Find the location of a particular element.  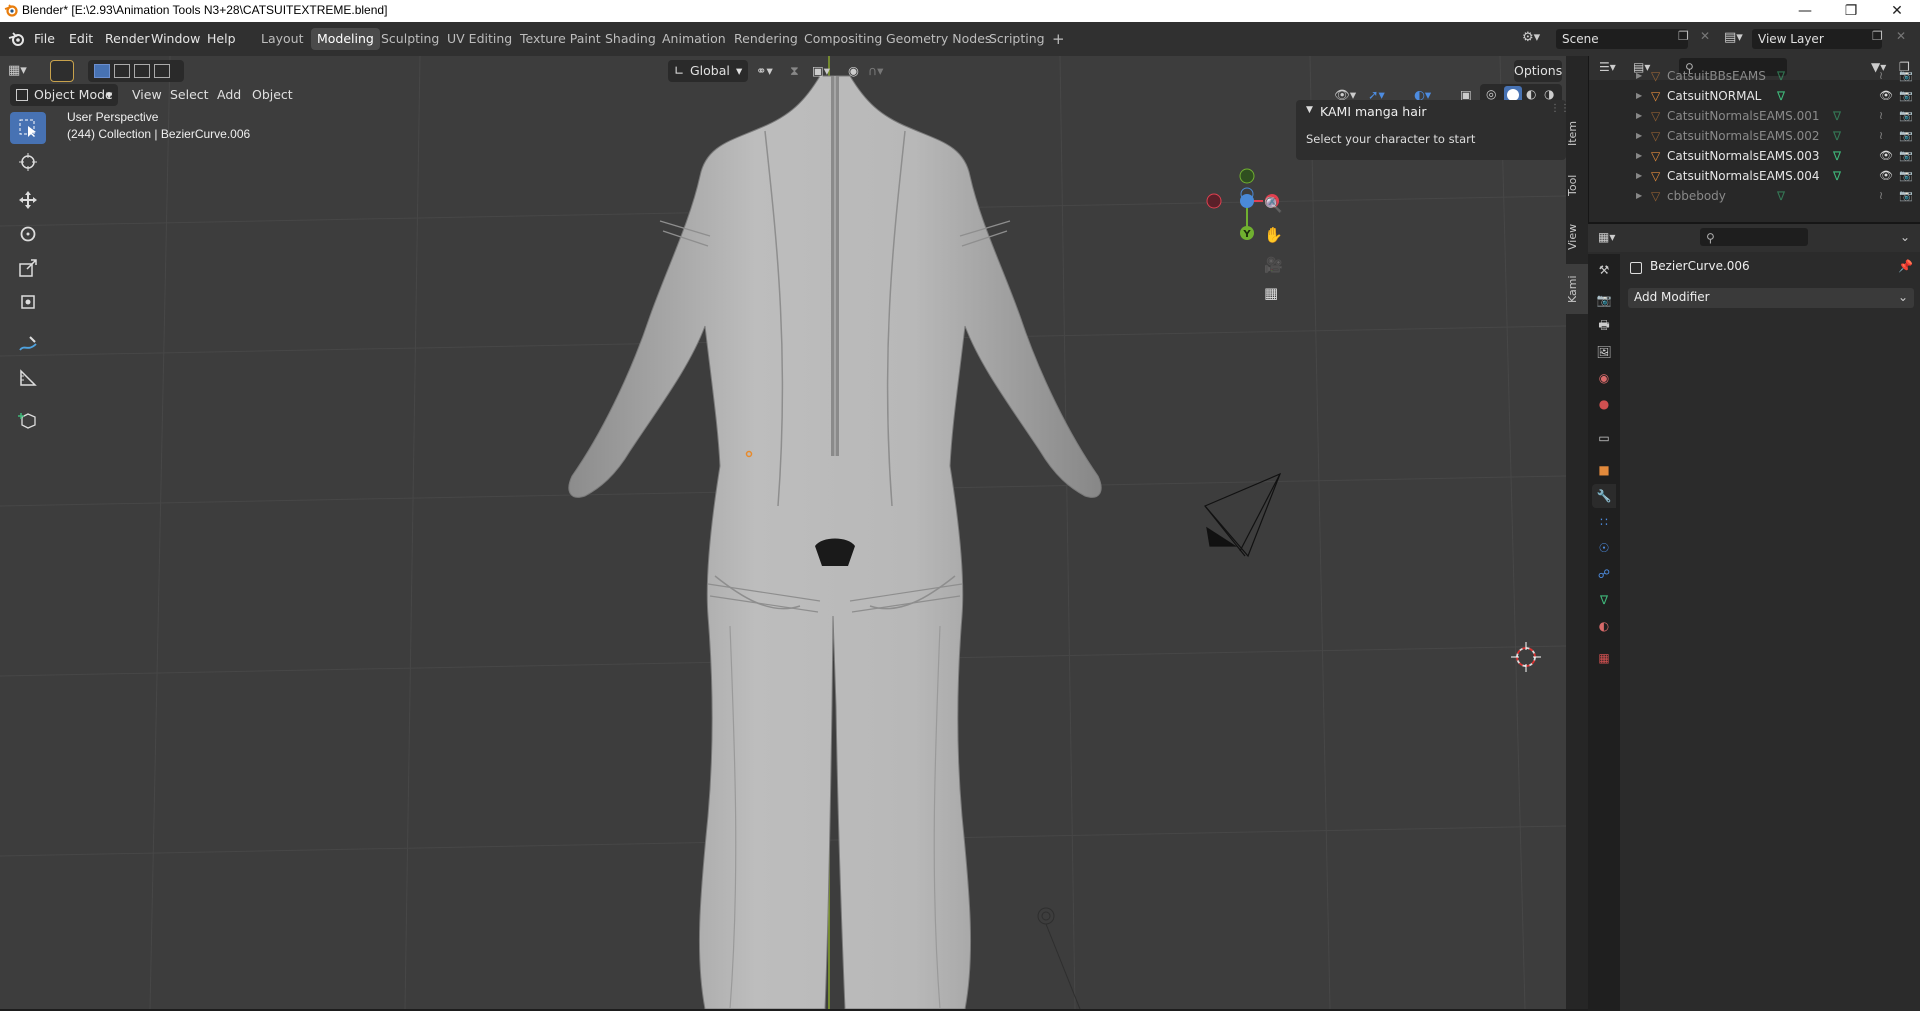

menu-file: File is located at coordinates (44, 39).